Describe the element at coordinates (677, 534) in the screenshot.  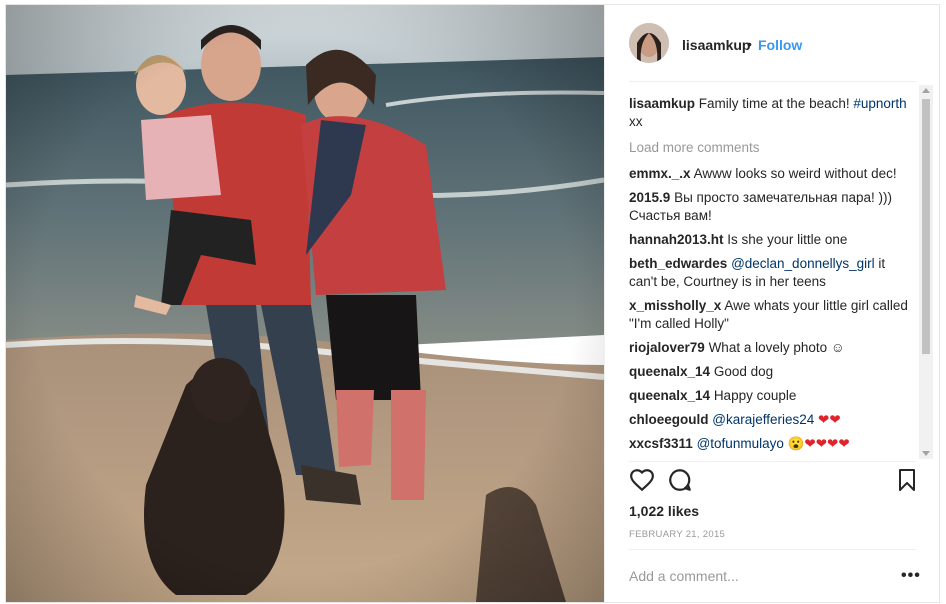
I see `post-date: FEBRUARY 21, 2015` at that location.